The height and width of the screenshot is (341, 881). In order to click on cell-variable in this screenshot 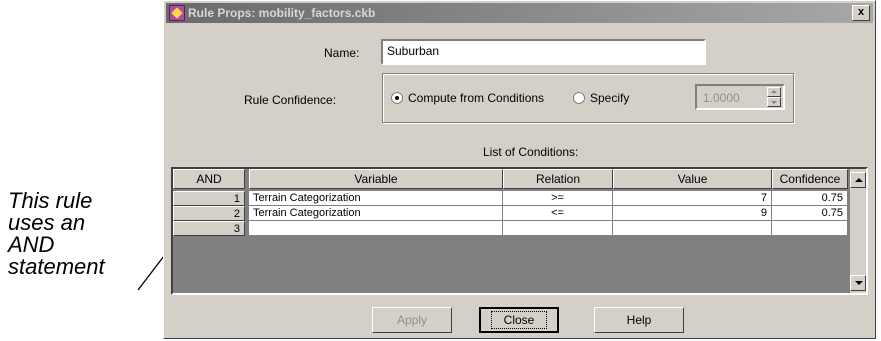, I will do `click(376, 228)`.